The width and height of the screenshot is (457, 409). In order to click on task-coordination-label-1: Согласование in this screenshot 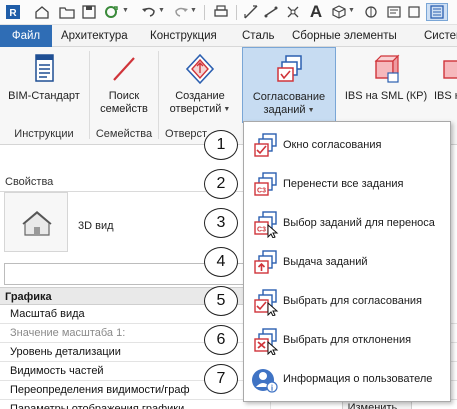, I will do `click(289, 97)`.